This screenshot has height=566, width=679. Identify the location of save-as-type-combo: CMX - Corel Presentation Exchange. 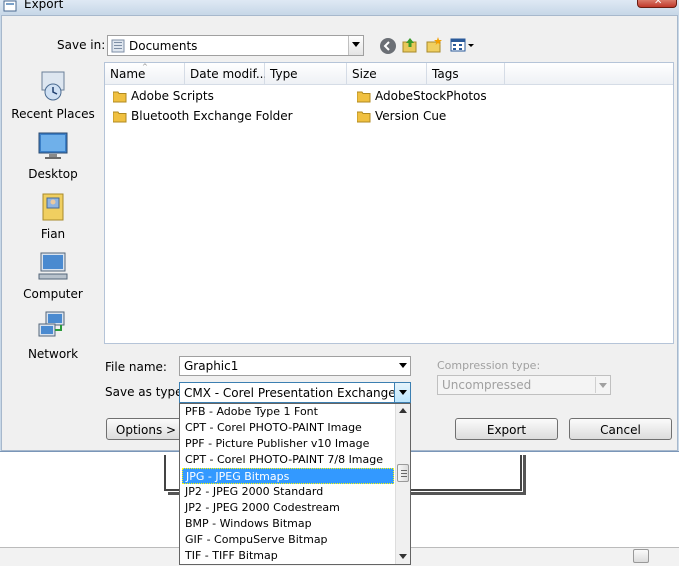
(295, 392).